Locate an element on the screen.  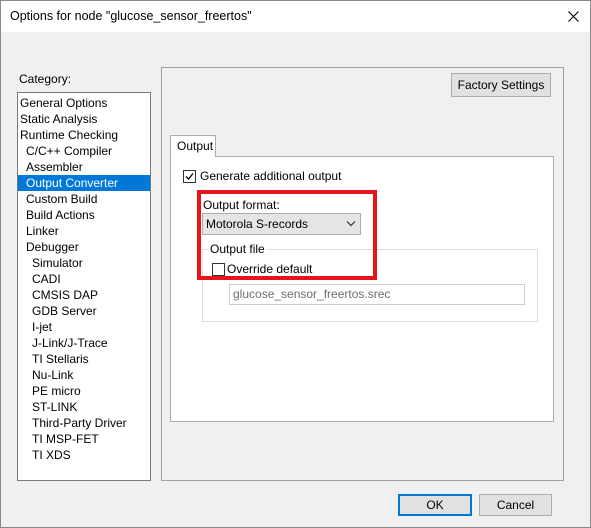
close-button is located at coordinates (573, 16).